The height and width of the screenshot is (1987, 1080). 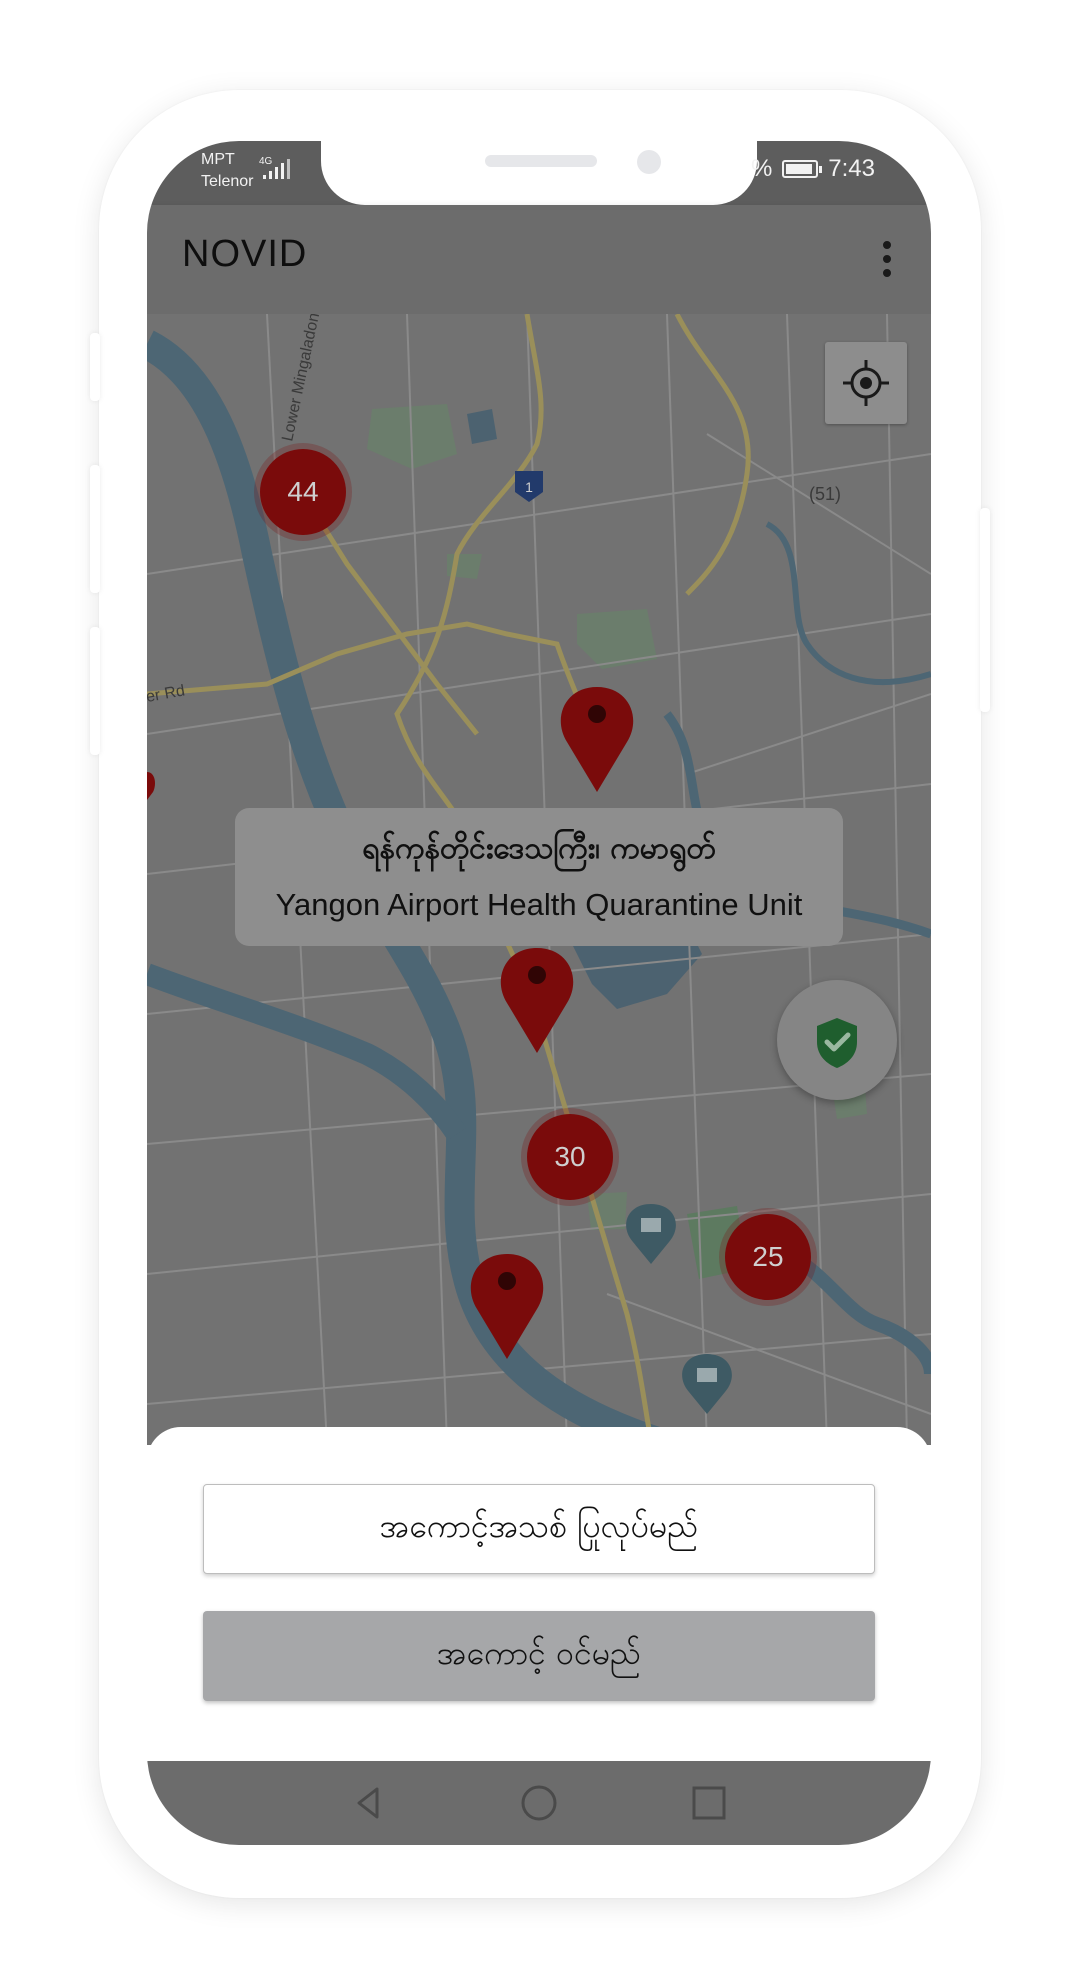 What do you see at coordinates (837, 1043) in the screenshot?
I see `shield-check-icon` at bounding box center [837, 1043].